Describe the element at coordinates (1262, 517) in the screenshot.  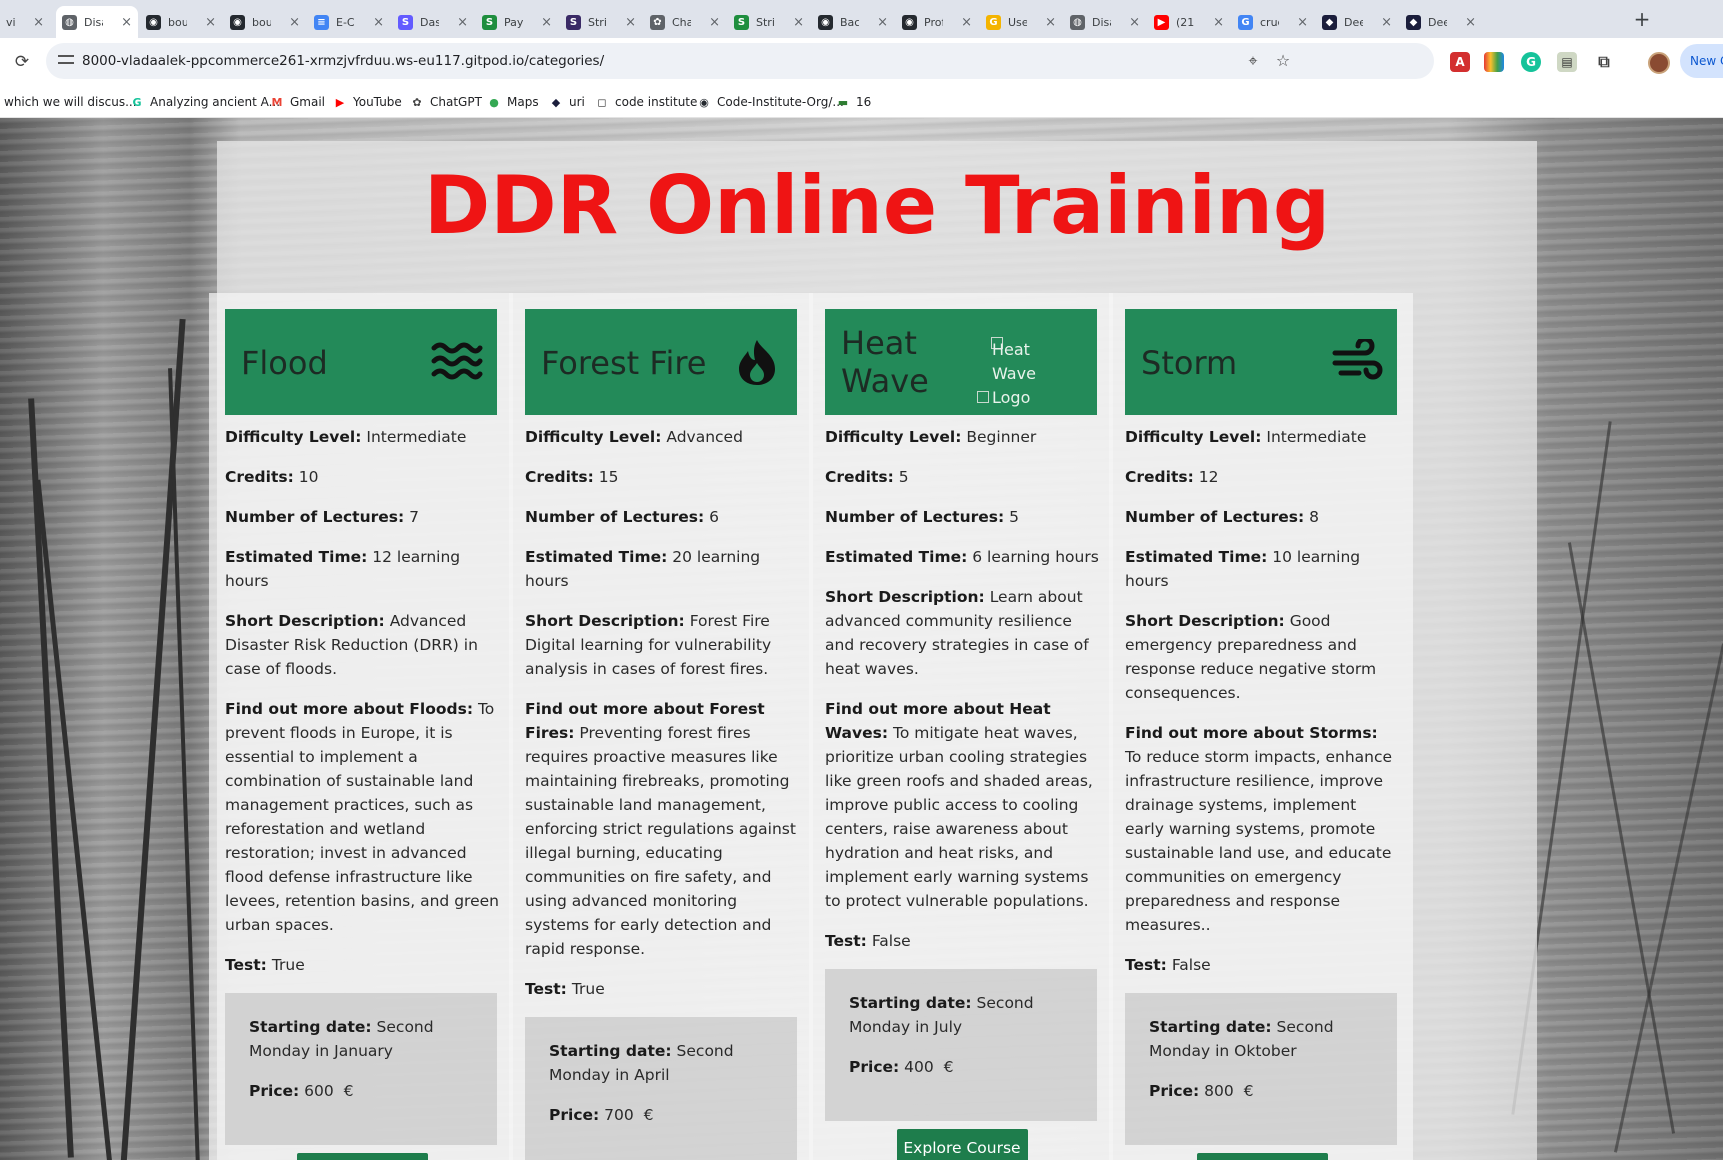
I see `number-of-lectures: Number of Lectures: 8` at that location.